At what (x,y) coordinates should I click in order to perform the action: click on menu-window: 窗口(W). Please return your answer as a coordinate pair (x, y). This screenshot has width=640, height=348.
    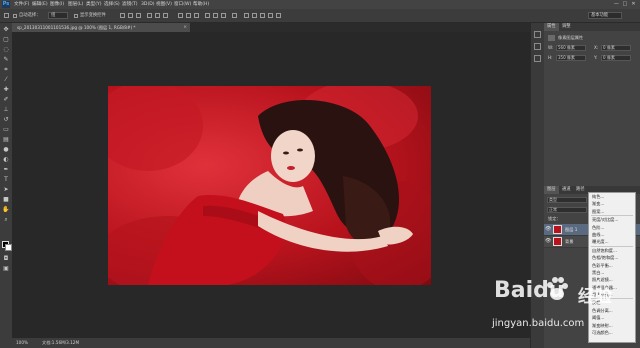
    Looking at the image, I should click on (182, 4).